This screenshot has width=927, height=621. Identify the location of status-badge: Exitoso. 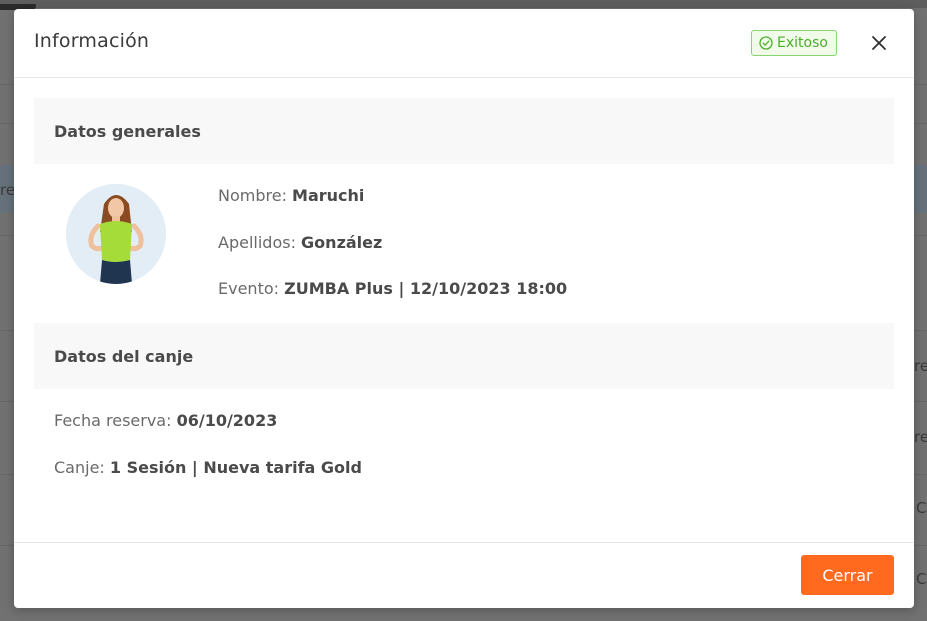
(794, 43).